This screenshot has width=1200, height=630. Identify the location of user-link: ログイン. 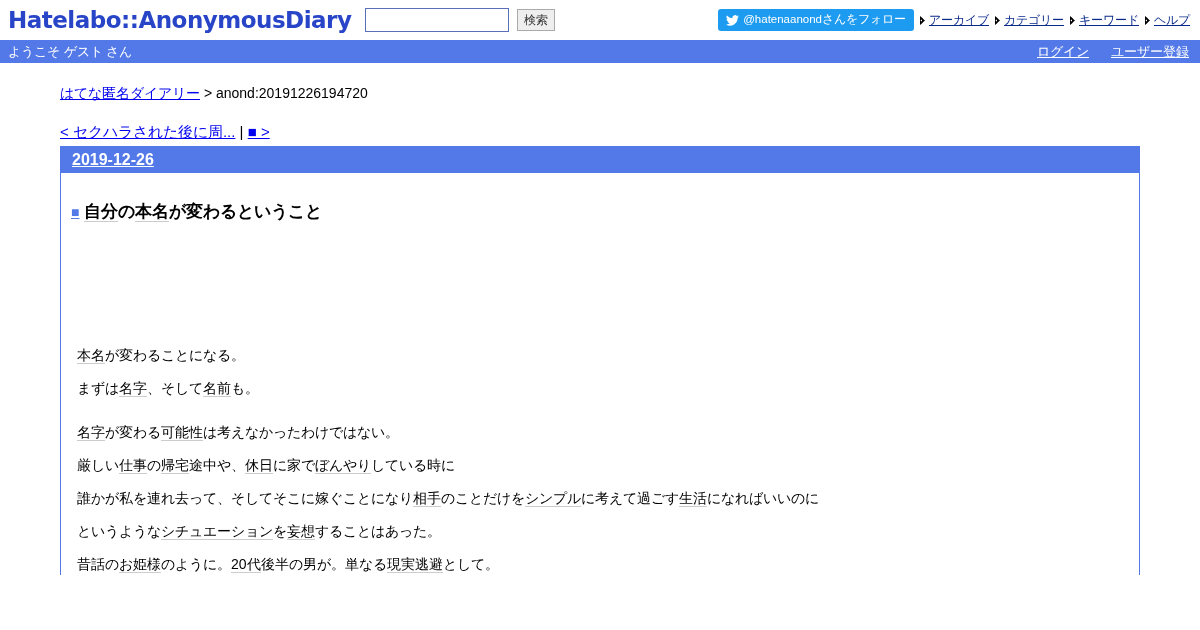
(1063, 51).